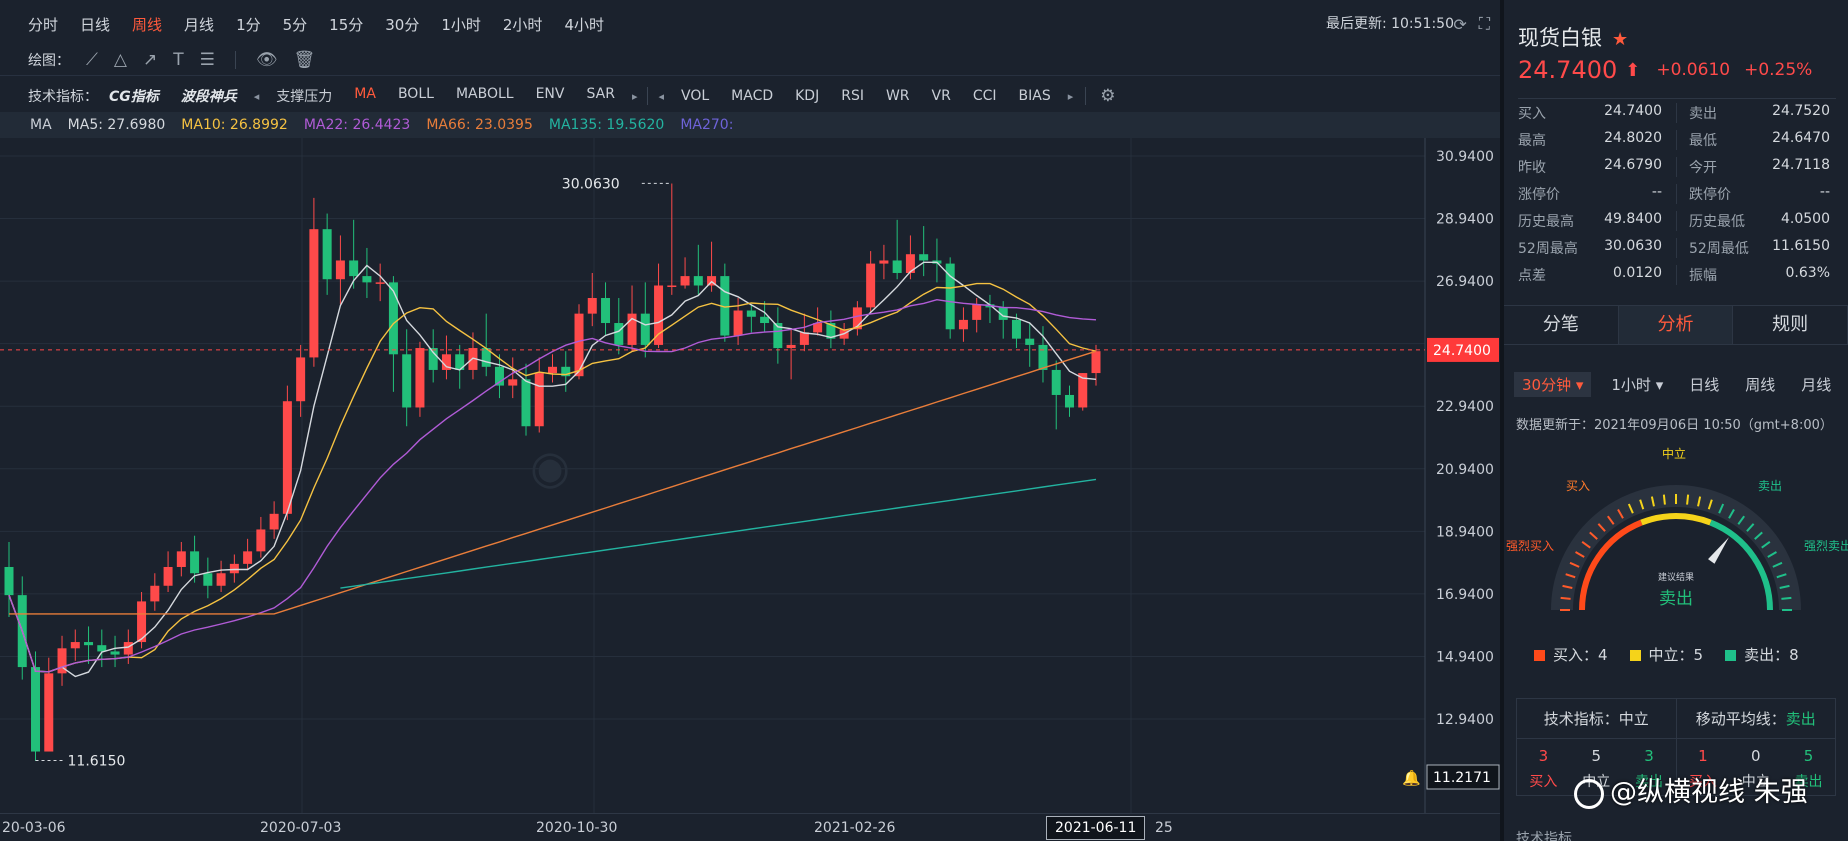 The image size is (1848, 841). Describe the element at coordinates (49, 60) in the screenshot. I see `draw-label: 绘图：` at that location.